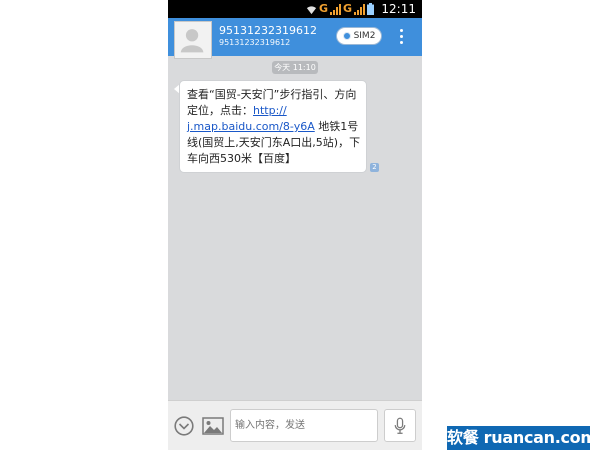  I want to click on avatar, so click(193, 40).